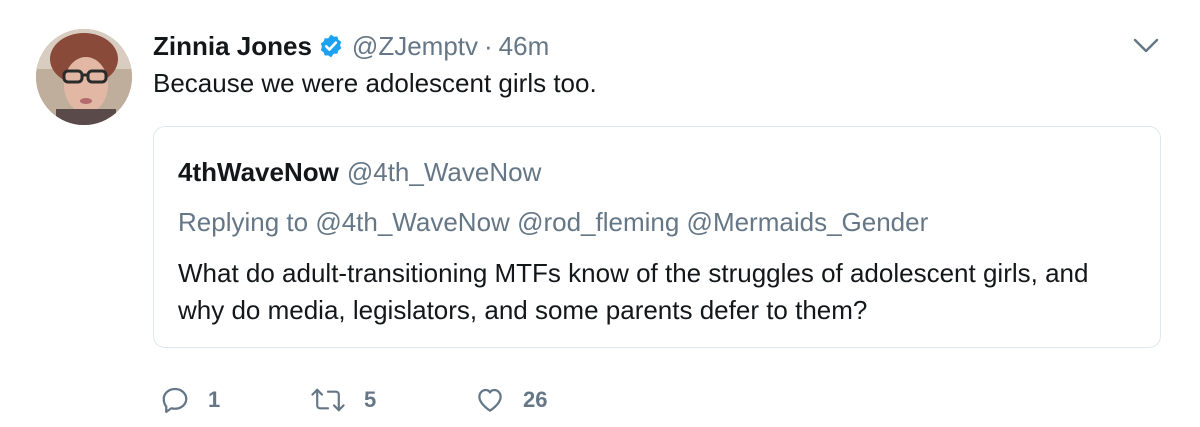 The width and height of the screenshot is (1200, 427). Describe the element at coordinates (175, 400) in the screenshot. I see `reply-icon` at that location.